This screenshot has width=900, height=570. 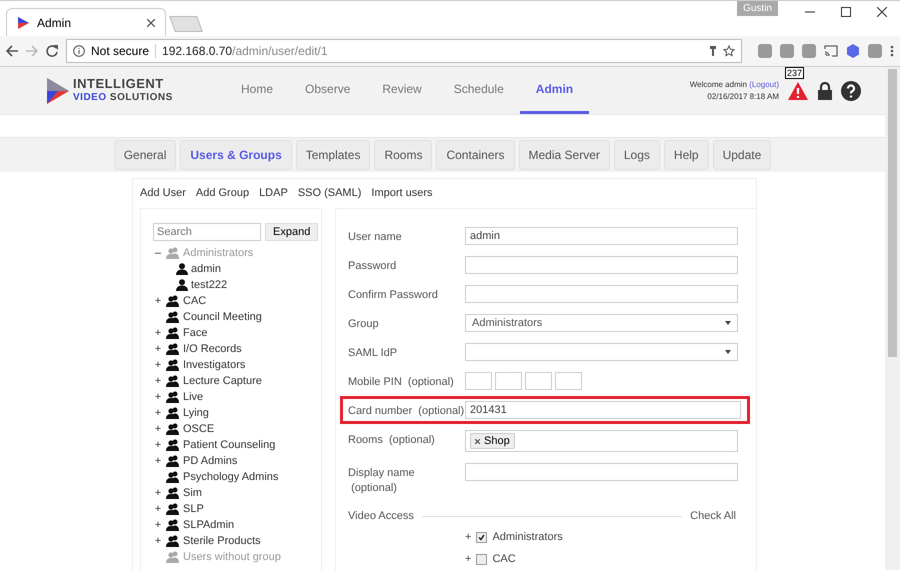 I want to click on group-name: Investigators, so click(x=214, y=365).